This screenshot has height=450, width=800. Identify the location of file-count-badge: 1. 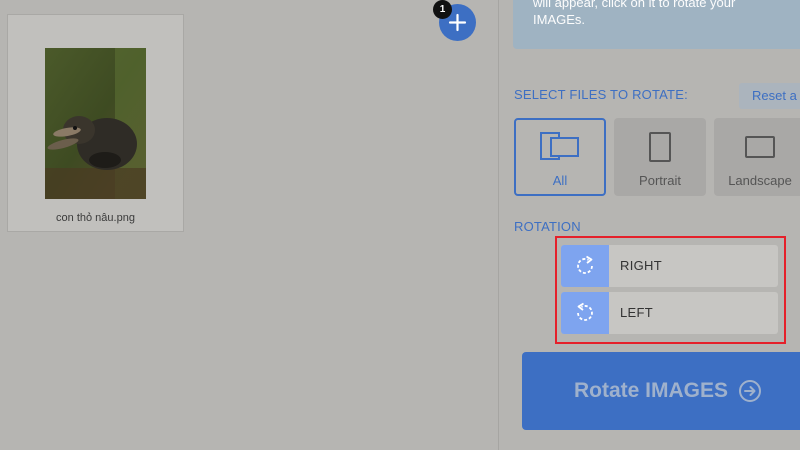
(442, 9).